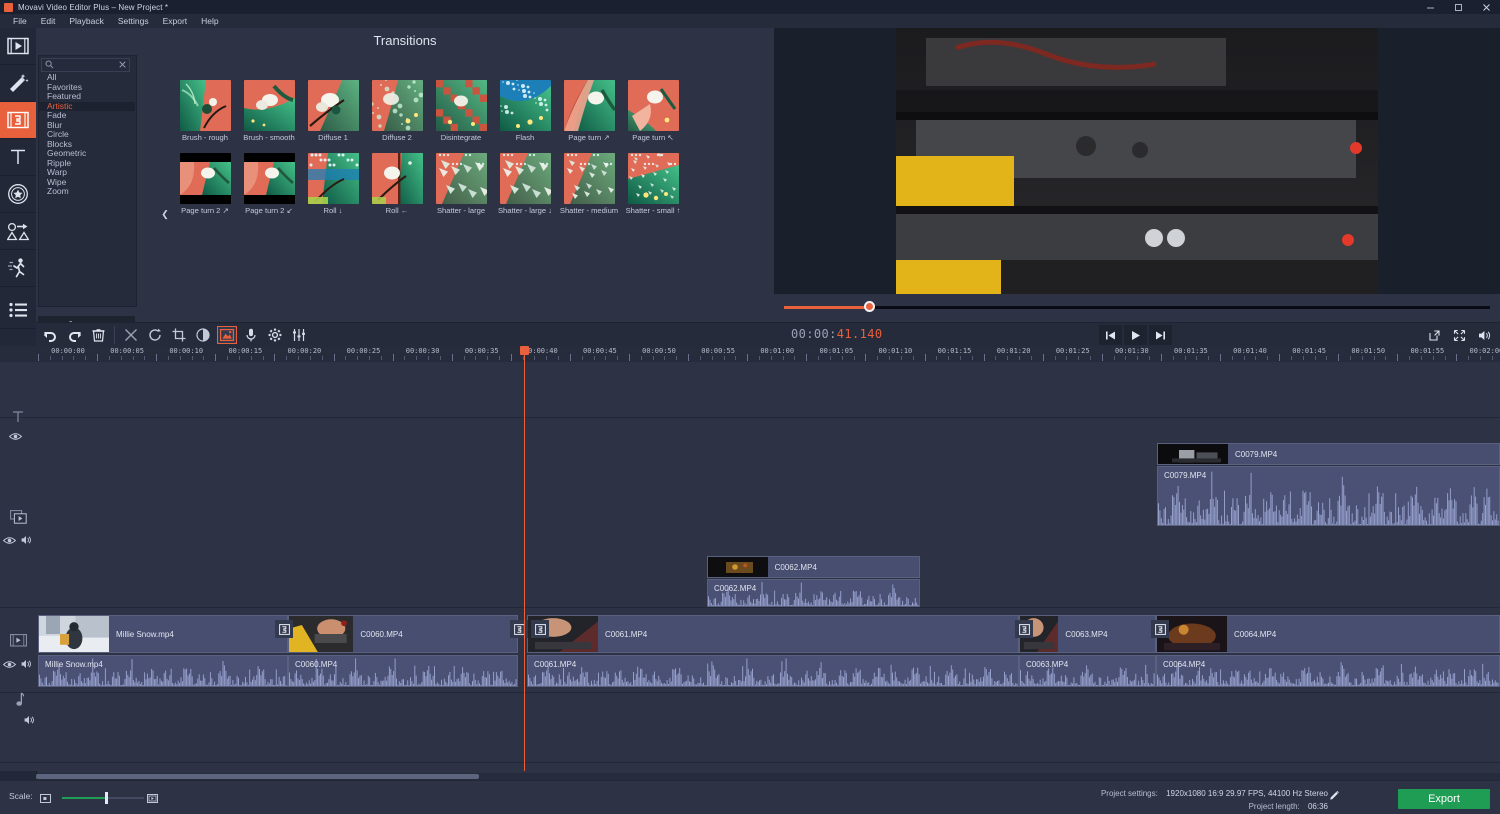  Describe the element at coordinates (1110, 335) in the screenshot. I see `prev-frame-button` at that location.